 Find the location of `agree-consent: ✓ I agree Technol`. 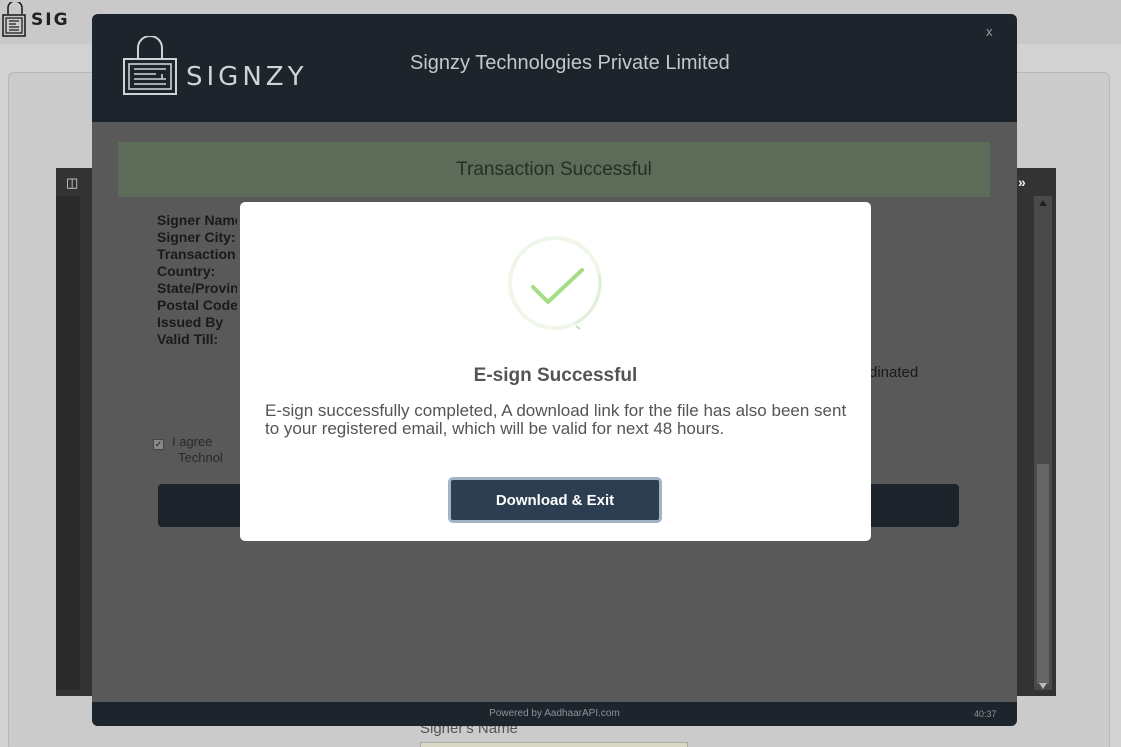

agree-consent: ✓ I agree Technol is located at coordinates (188, 450).